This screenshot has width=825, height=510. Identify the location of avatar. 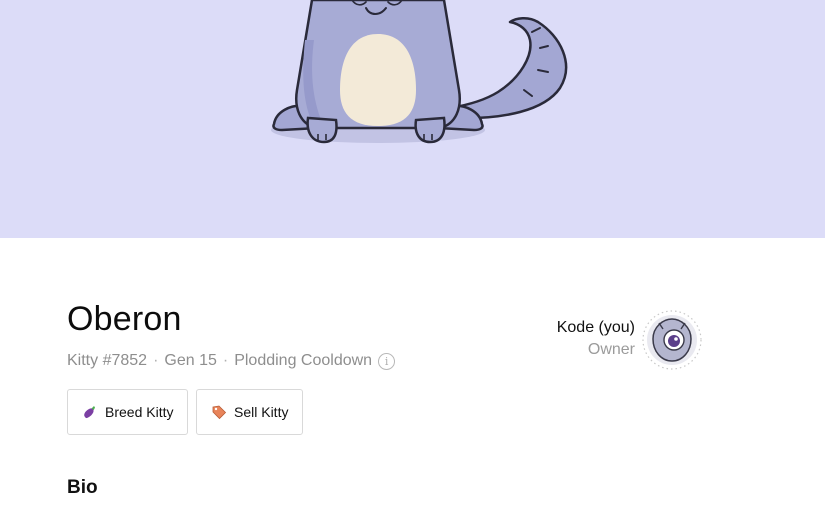
(672, 340).